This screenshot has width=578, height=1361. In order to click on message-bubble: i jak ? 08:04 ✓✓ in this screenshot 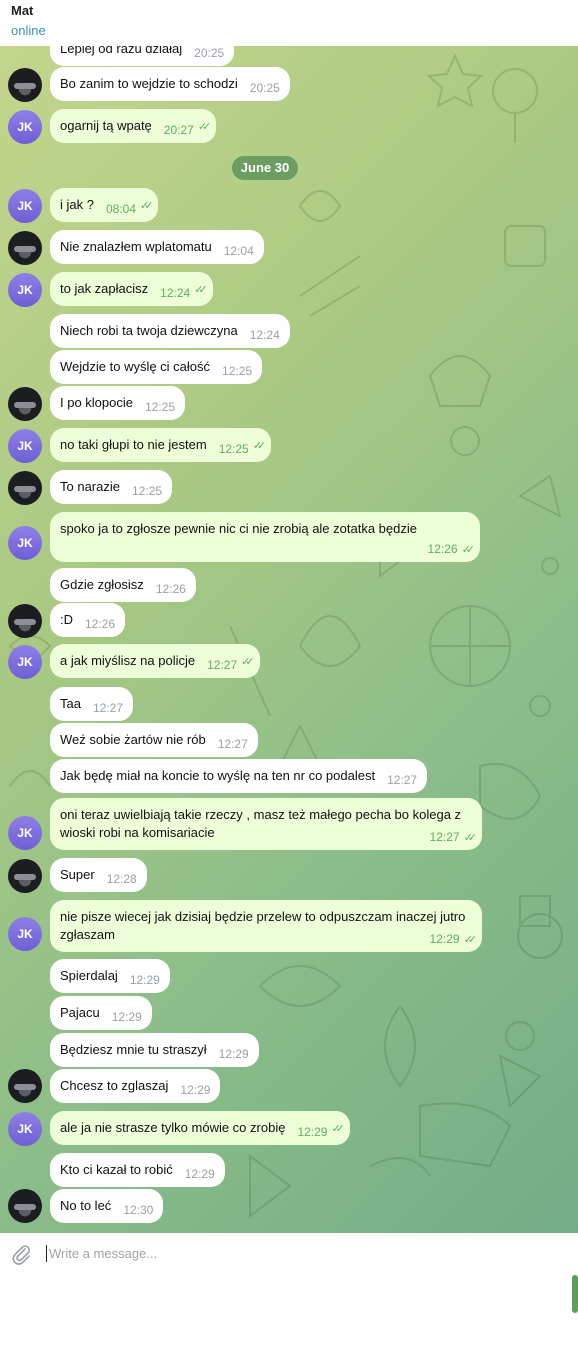, I will do `click(104, 205)`.